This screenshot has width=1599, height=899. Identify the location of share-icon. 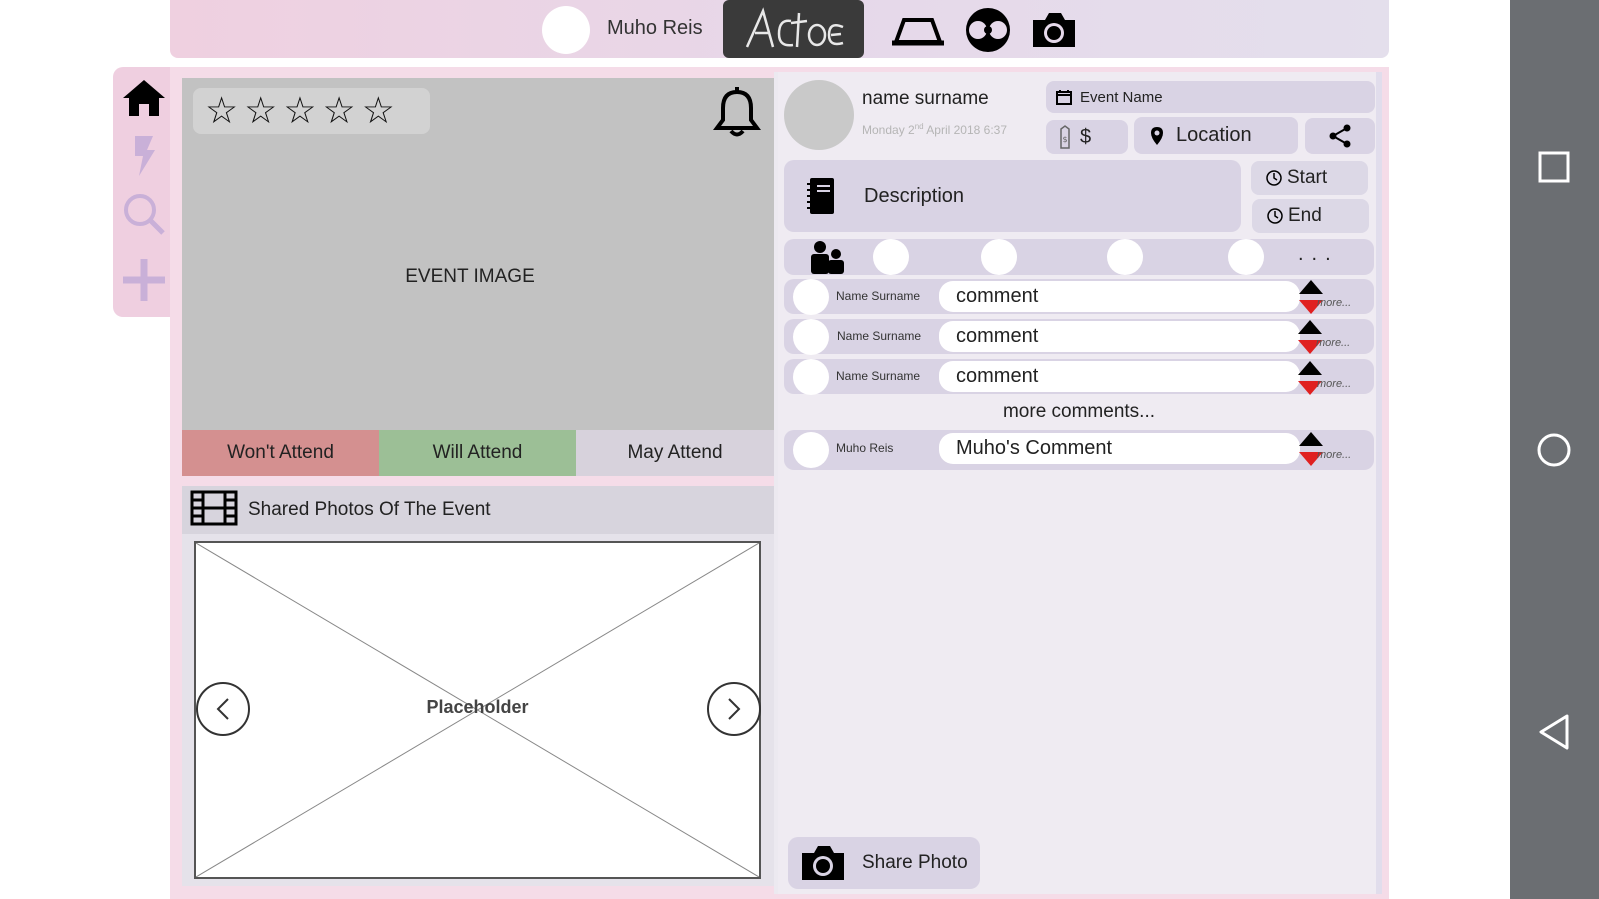
(1340, 136).